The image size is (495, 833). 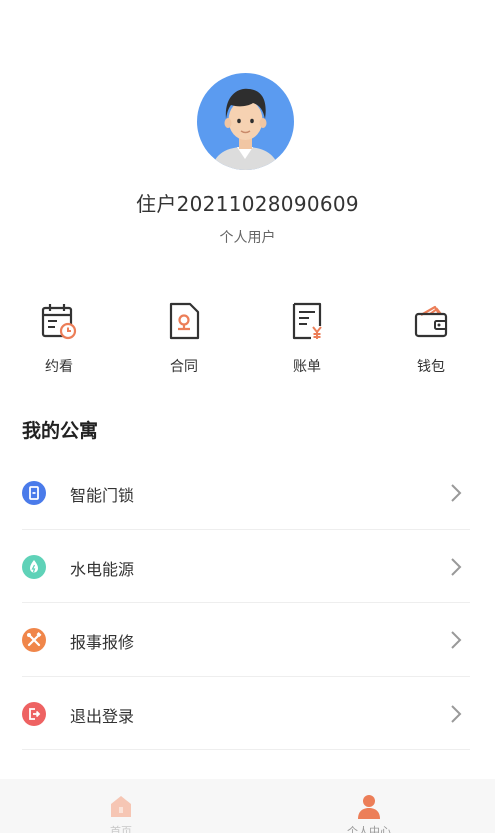 I want to click on menu-item-label: 水电能源, so click(x=102, y=569).